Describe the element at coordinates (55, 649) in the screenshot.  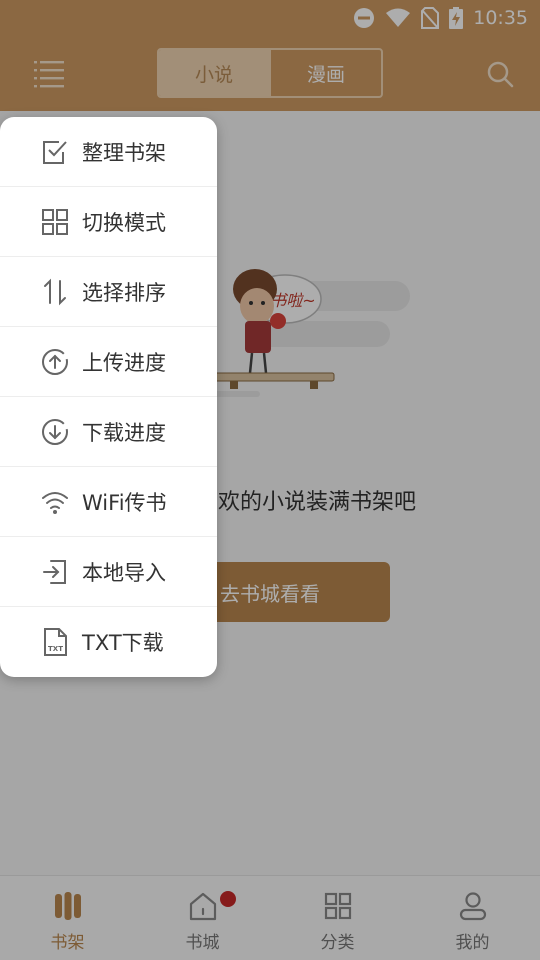
I see `svg-text: TXT` at that location.